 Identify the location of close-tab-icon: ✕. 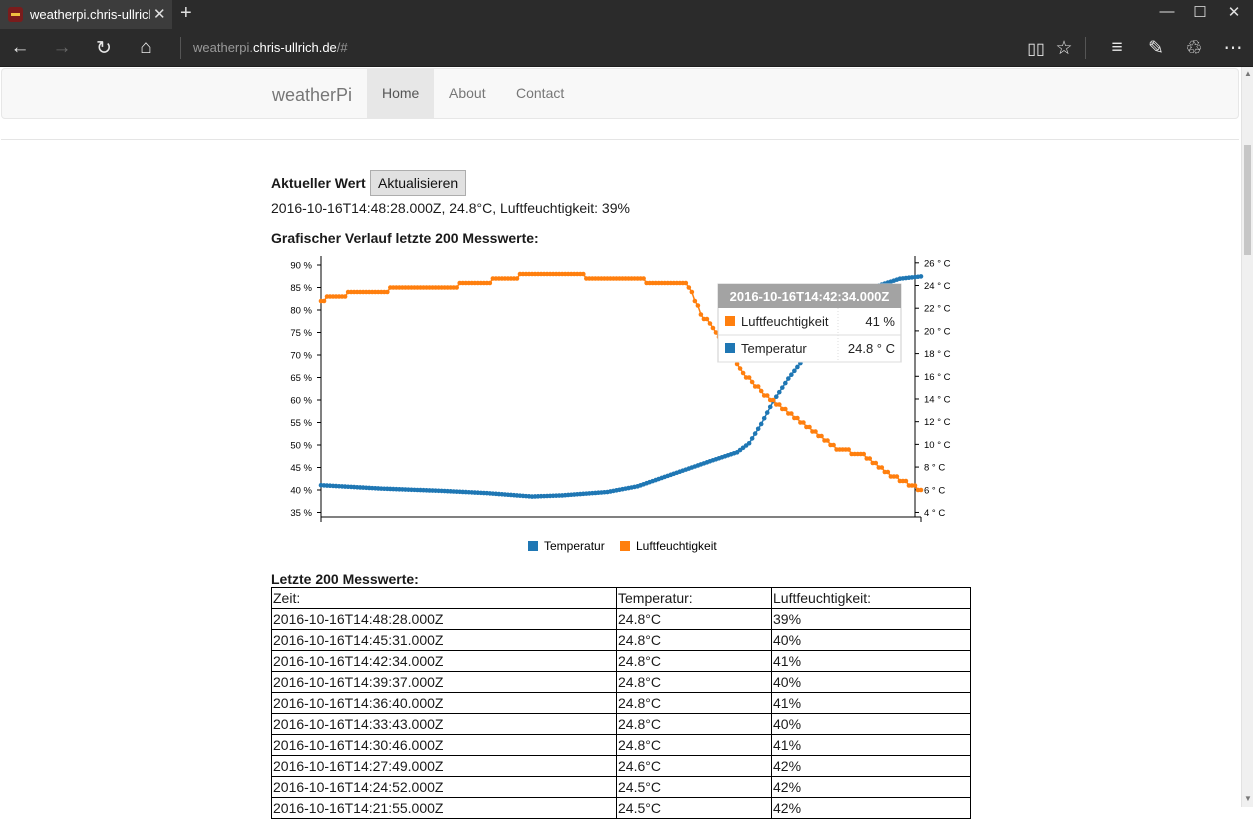
(159, 14).